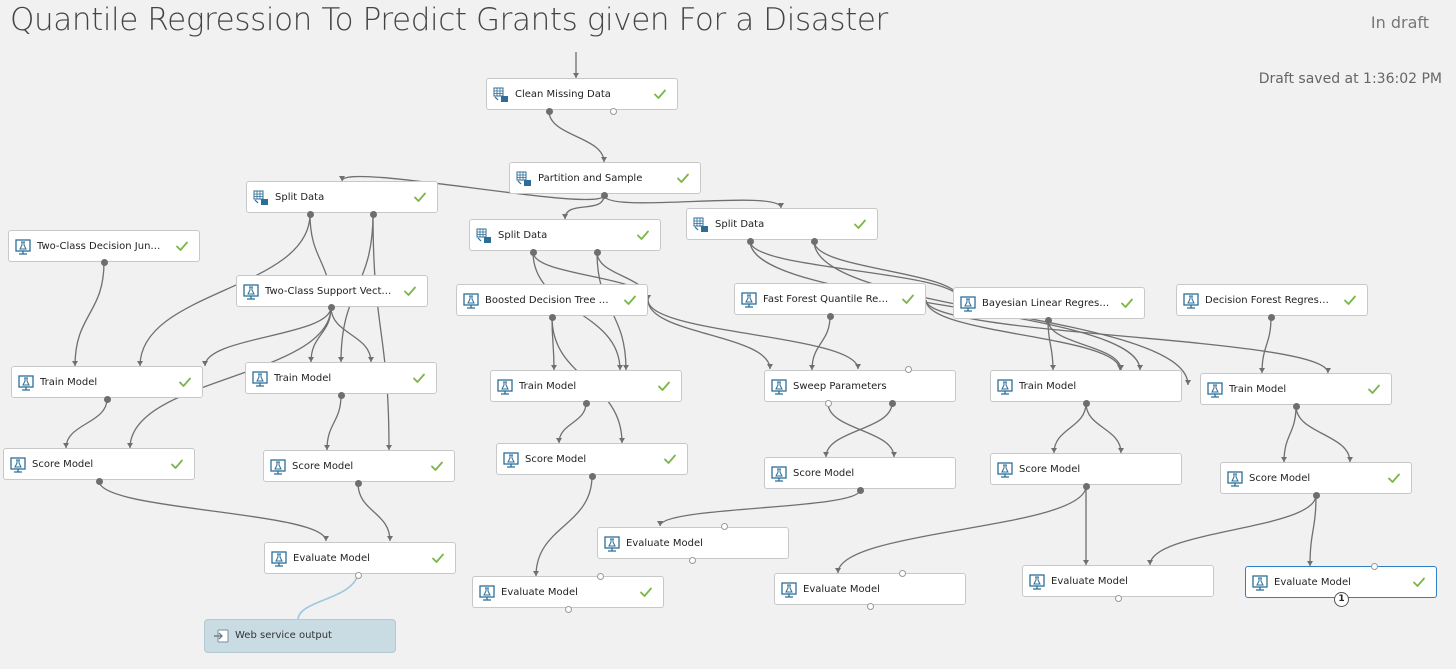 This screenshot has height=669, width=1456. What do you see at coordinates (782, 224) in the screenshot?
I see `split-data-3-module: Split Data` at bounding box center [782, 224].